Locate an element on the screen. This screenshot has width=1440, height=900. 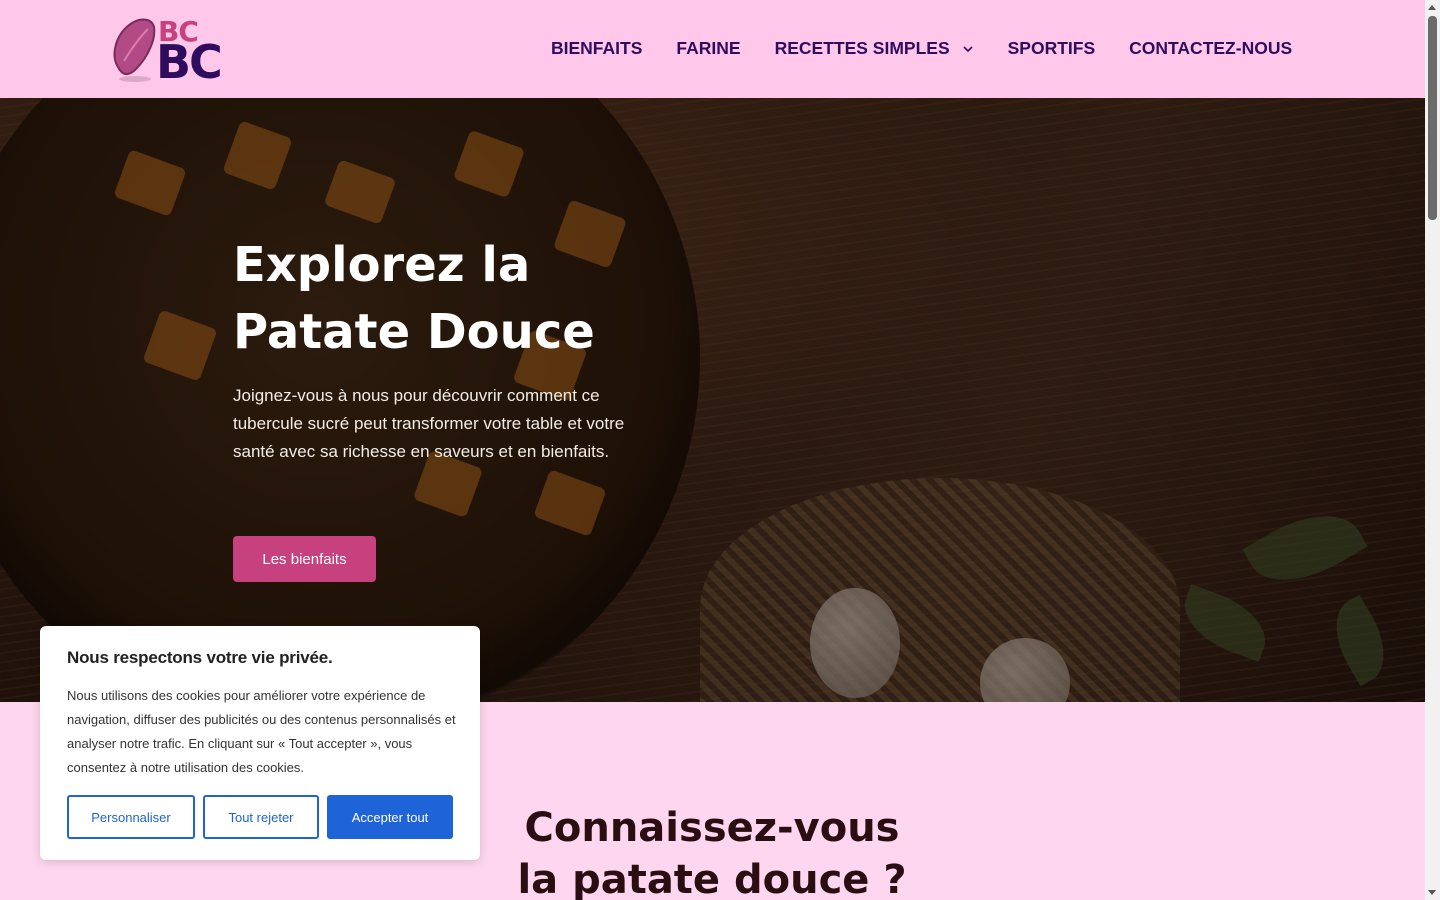
scrollbar-thumb is located at coordinates (1432, 118).